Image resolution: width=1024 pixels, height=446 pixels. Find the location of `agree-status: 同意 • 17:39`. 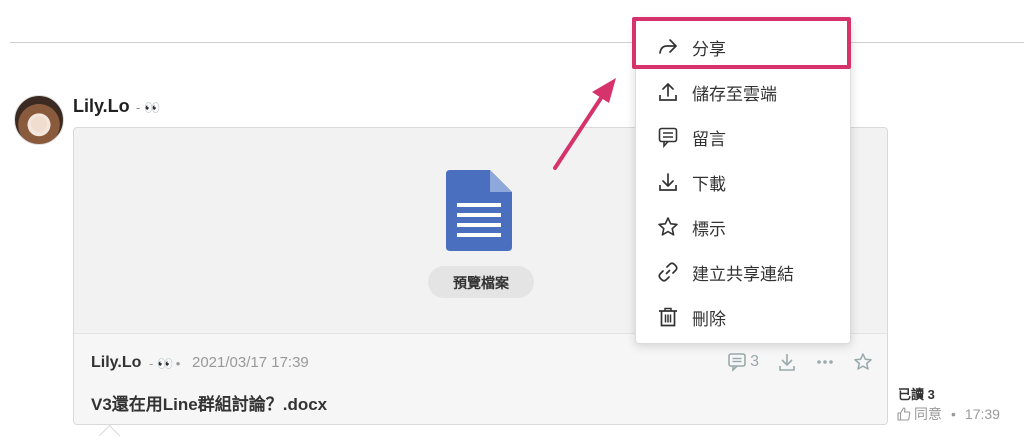

agree-status: 同意 • 17:39 is located at coordinates (948, 414).